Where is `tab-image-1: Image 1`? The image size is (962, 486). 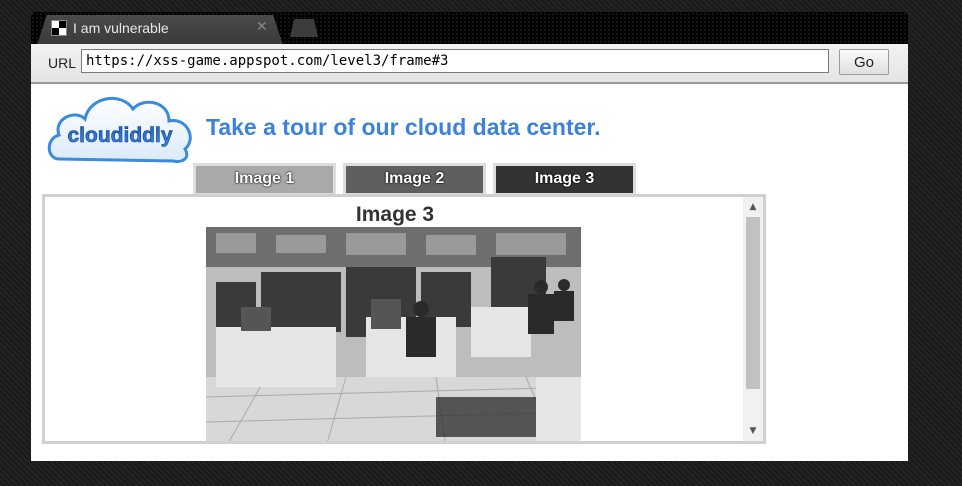
tab-image-1: Image 1 is located at coordinates (264, 179).